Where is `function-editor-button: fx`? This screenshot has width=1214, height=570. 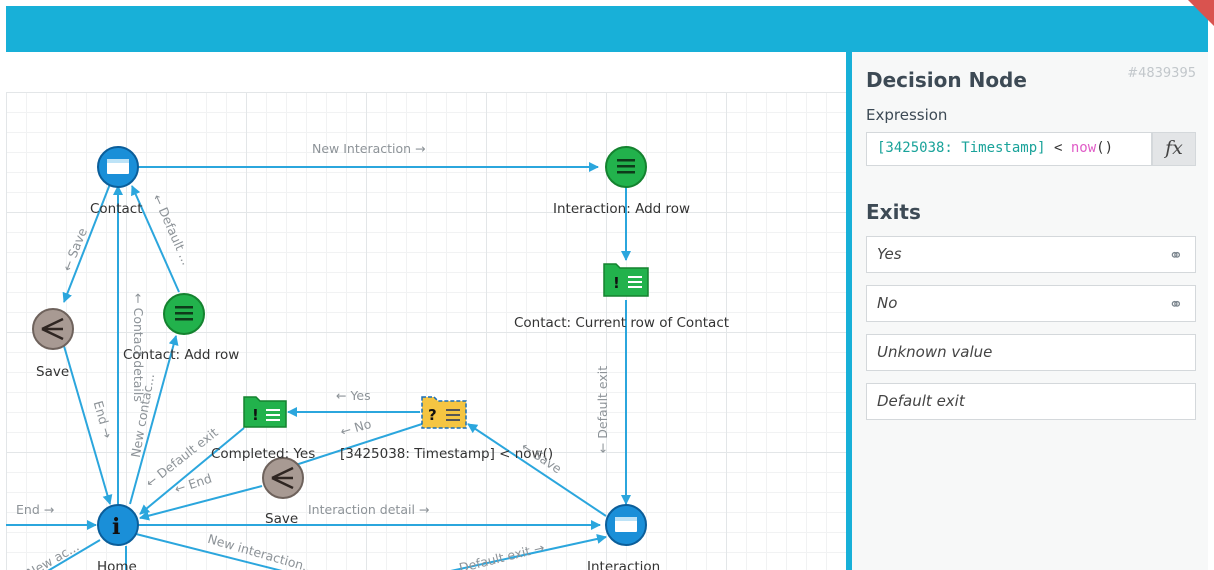 function-editor-button: fx is located at coordinates (1174, 149).